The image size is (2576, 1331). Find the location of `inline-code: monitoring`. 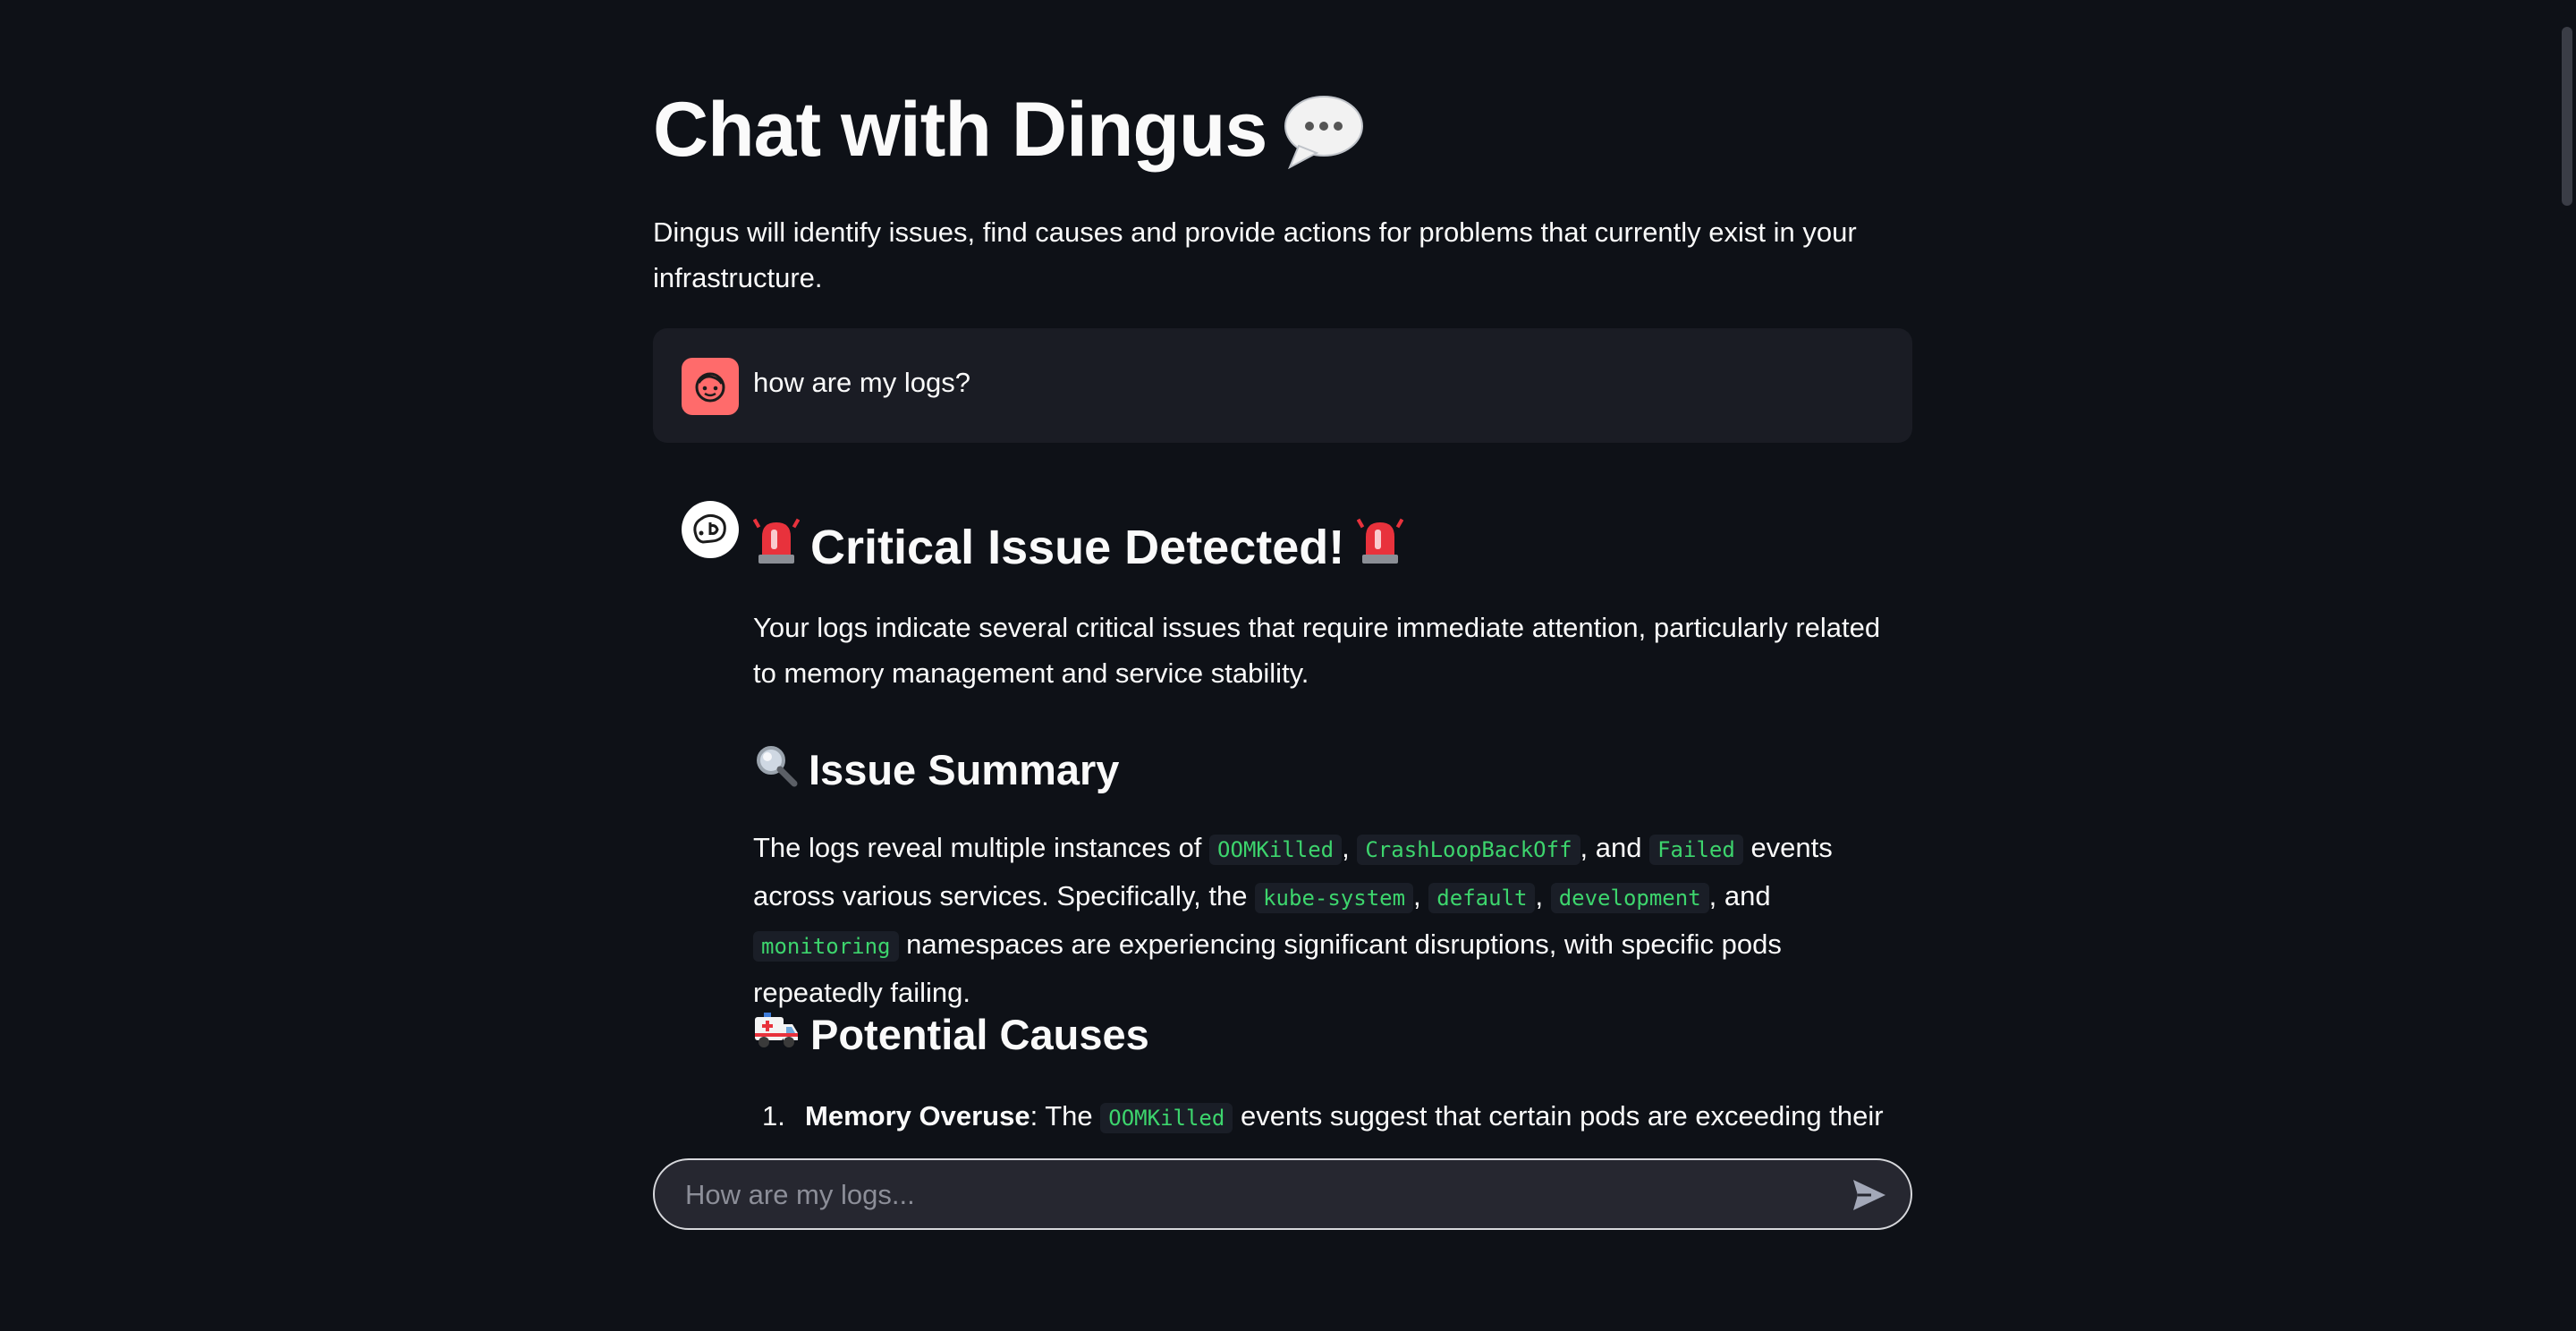

inline-code: monitoring is located at coordinates (826, 947).